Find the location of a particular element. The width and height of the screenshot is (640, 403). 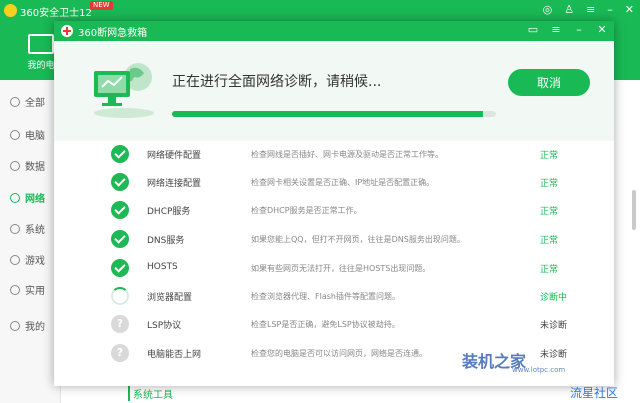

app-window-controls: ◎ ♙ ≡ – ✕ is located at coordinates (588, 9).